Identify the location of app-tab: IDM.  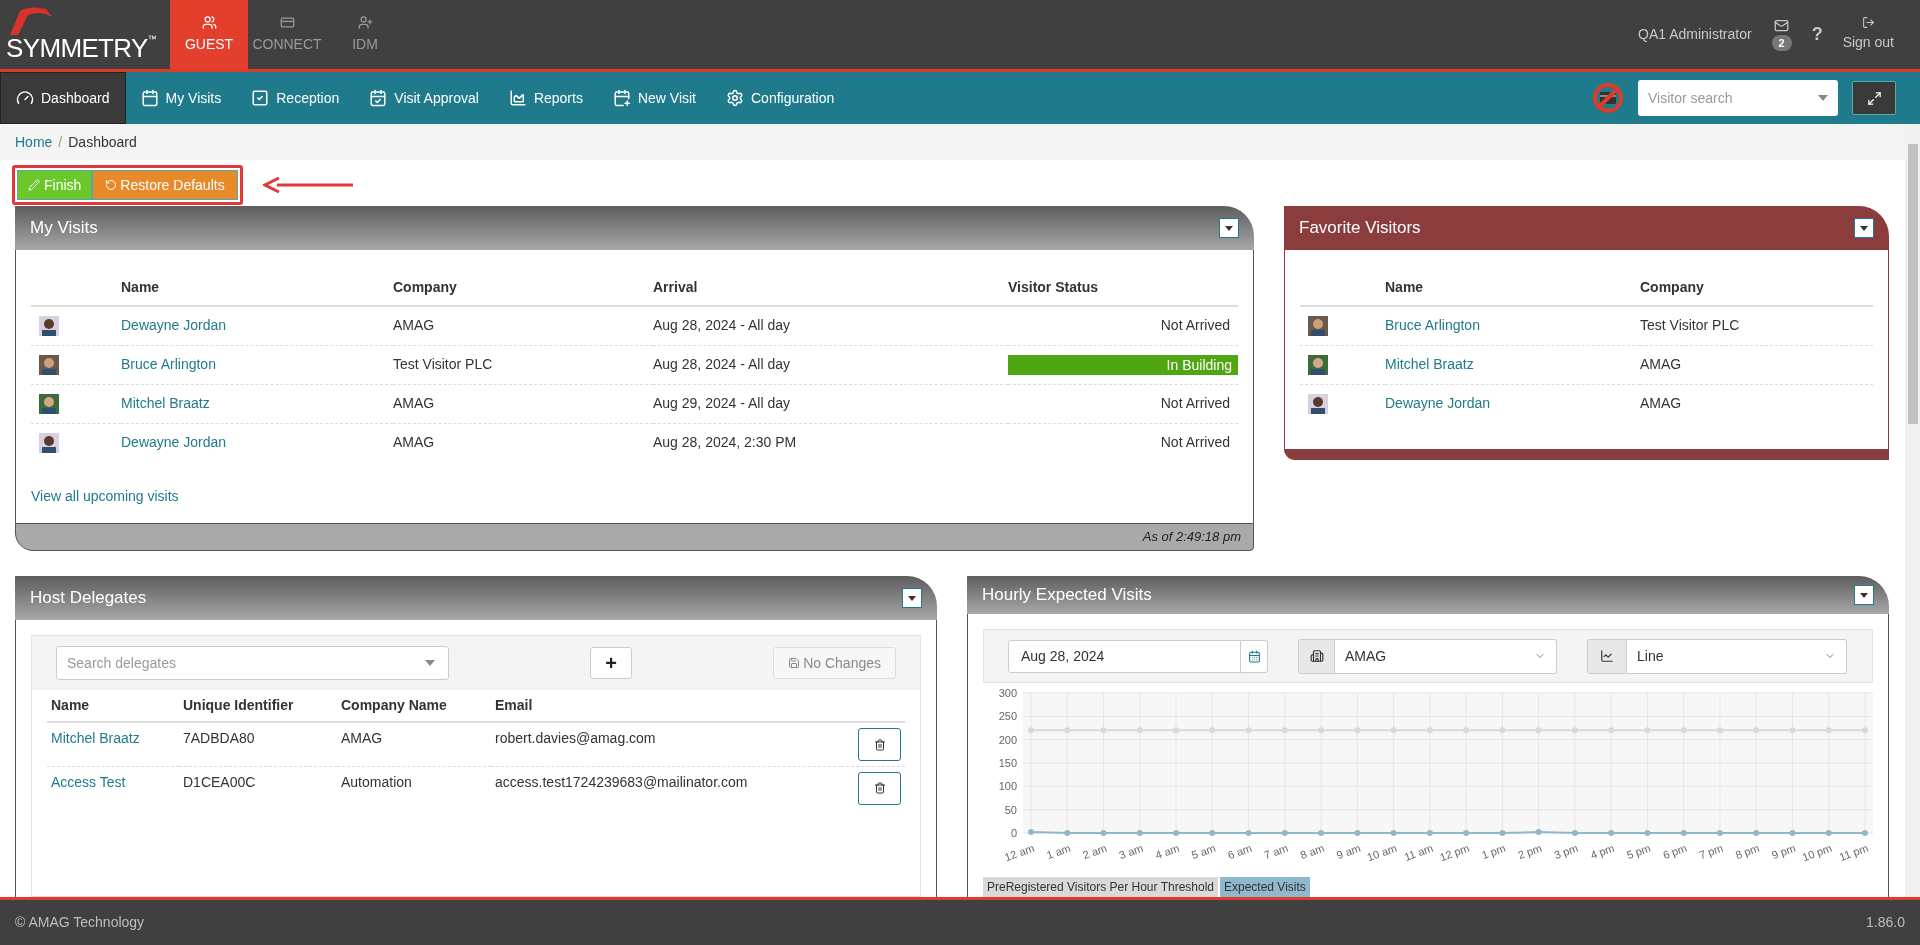
(365, 34).